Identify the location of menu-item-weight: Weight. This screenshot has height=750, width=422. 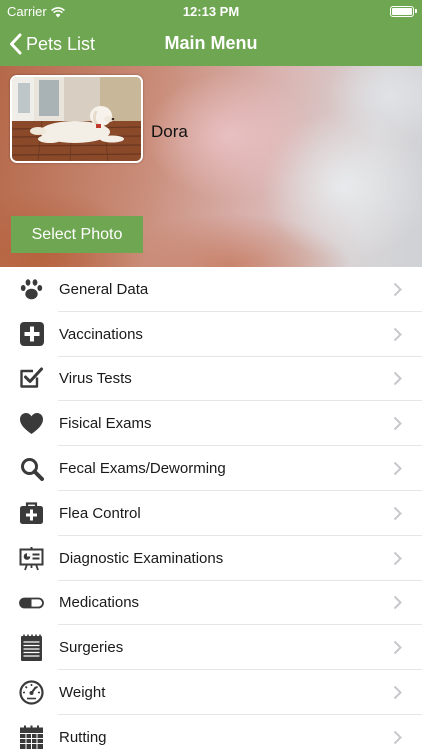
(211, 692).